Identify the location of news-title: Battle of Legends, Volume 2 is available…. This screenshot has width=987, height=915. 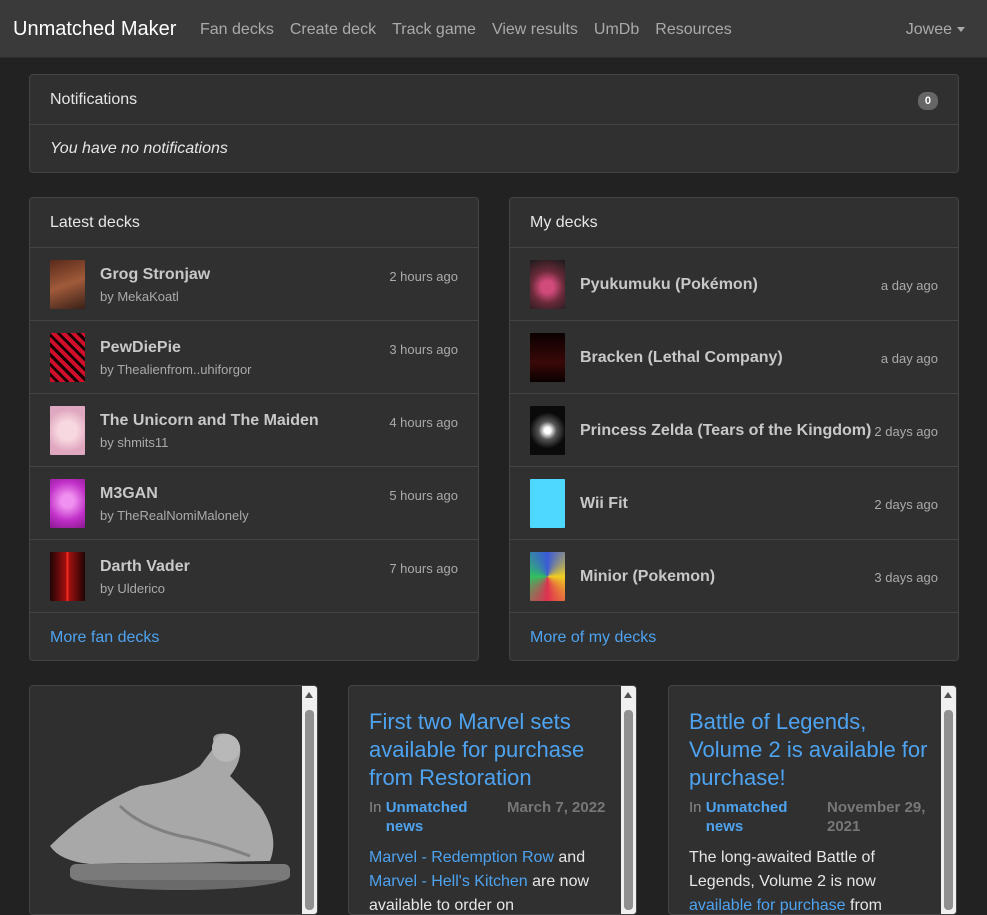
(814, 750).